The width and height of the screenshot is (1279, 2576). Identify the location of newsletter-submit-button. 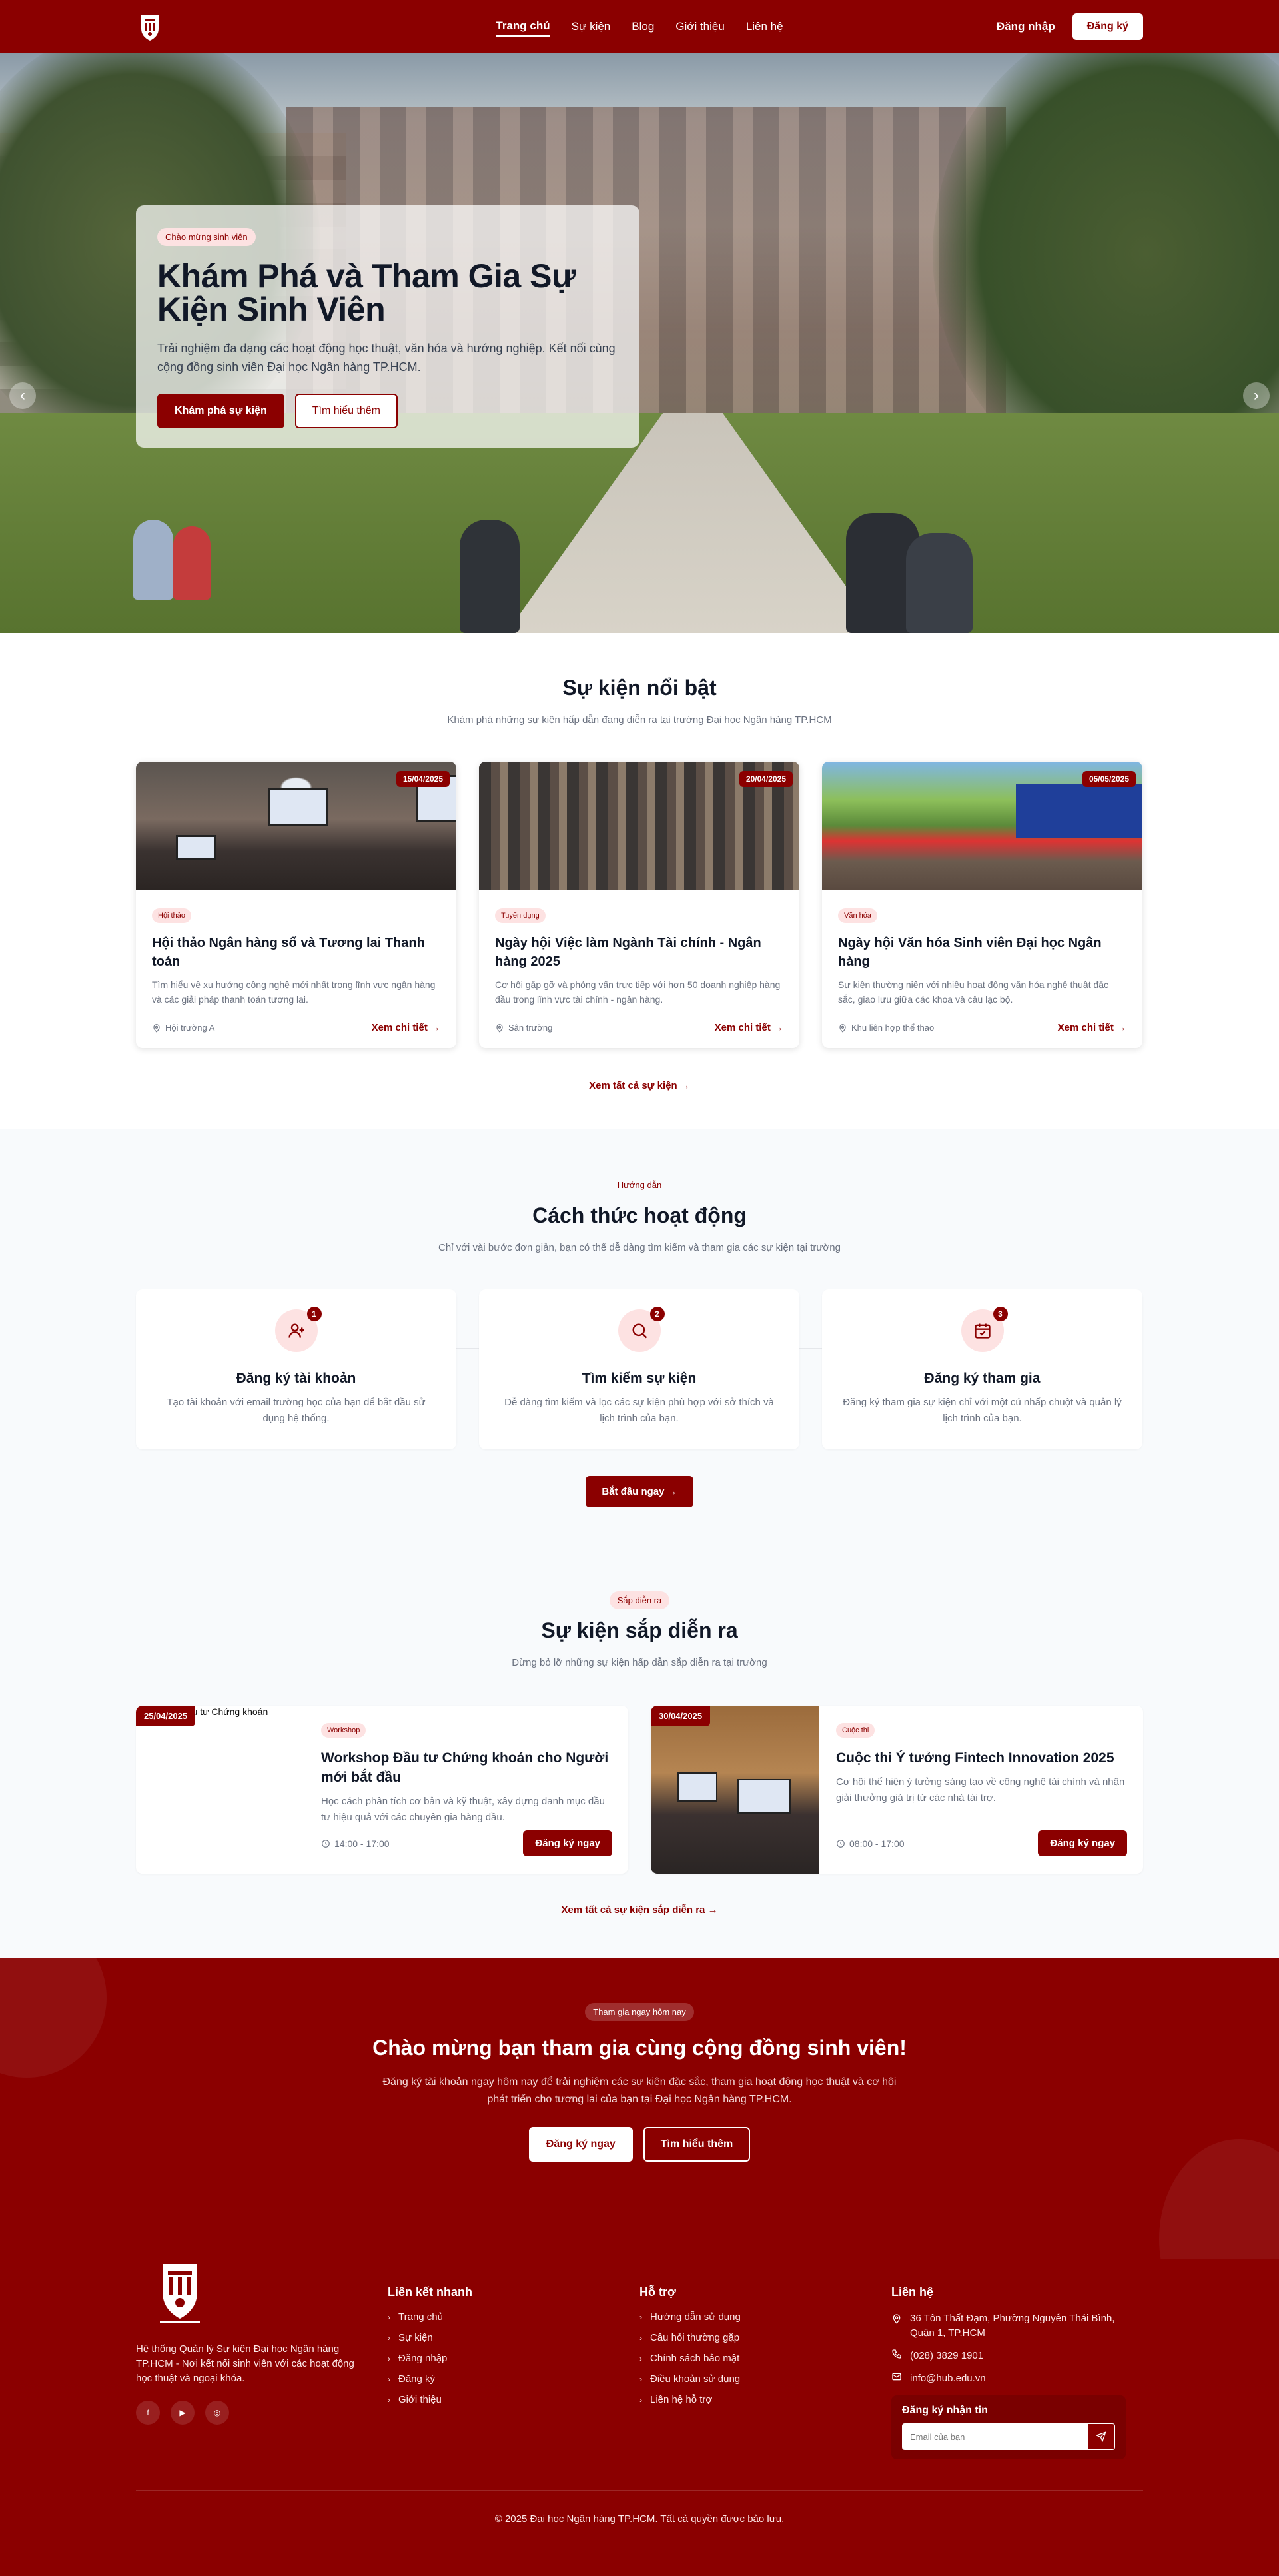
(1101, 2436).